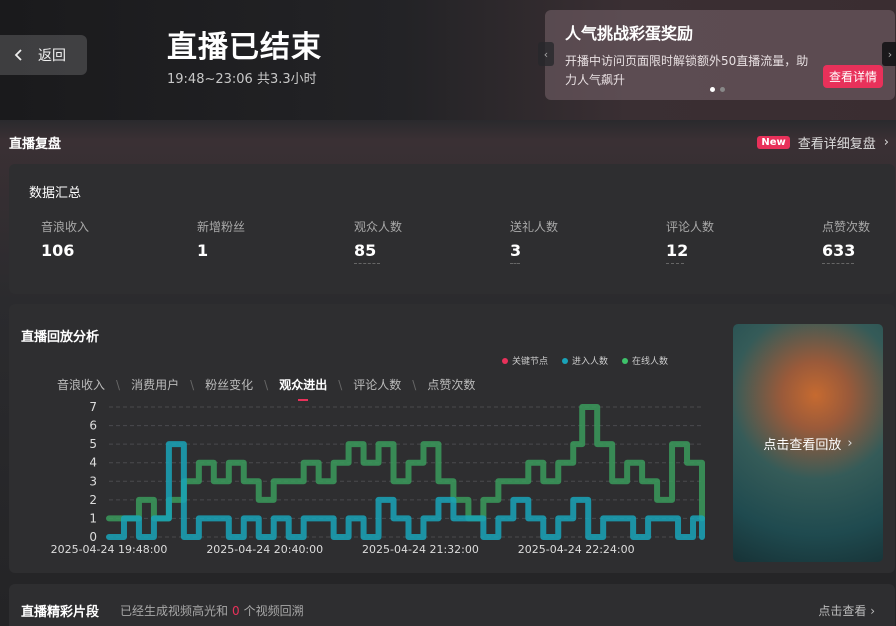  Describe the element at coordinates (405, 463) in the screenshot. I see `series-line-online` at that location.